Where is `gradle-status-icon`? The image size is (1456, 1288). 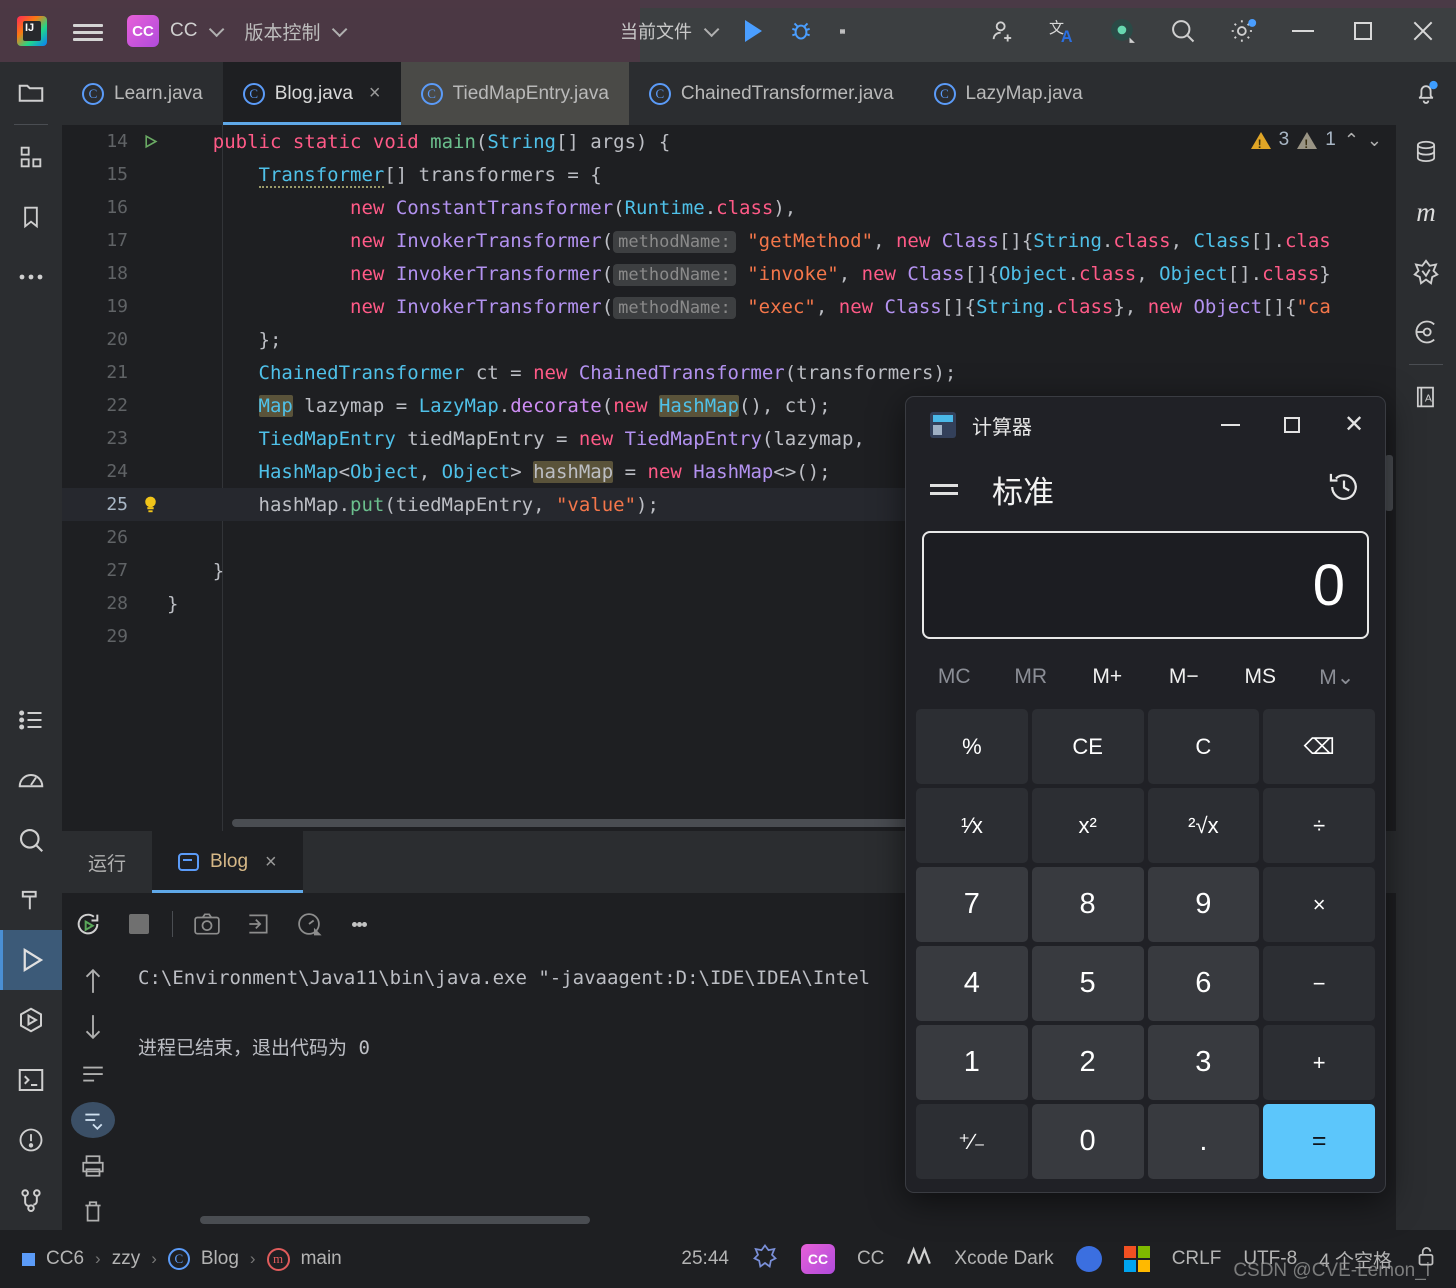
gradle-status-icon is located at coordinates (765, 1259).